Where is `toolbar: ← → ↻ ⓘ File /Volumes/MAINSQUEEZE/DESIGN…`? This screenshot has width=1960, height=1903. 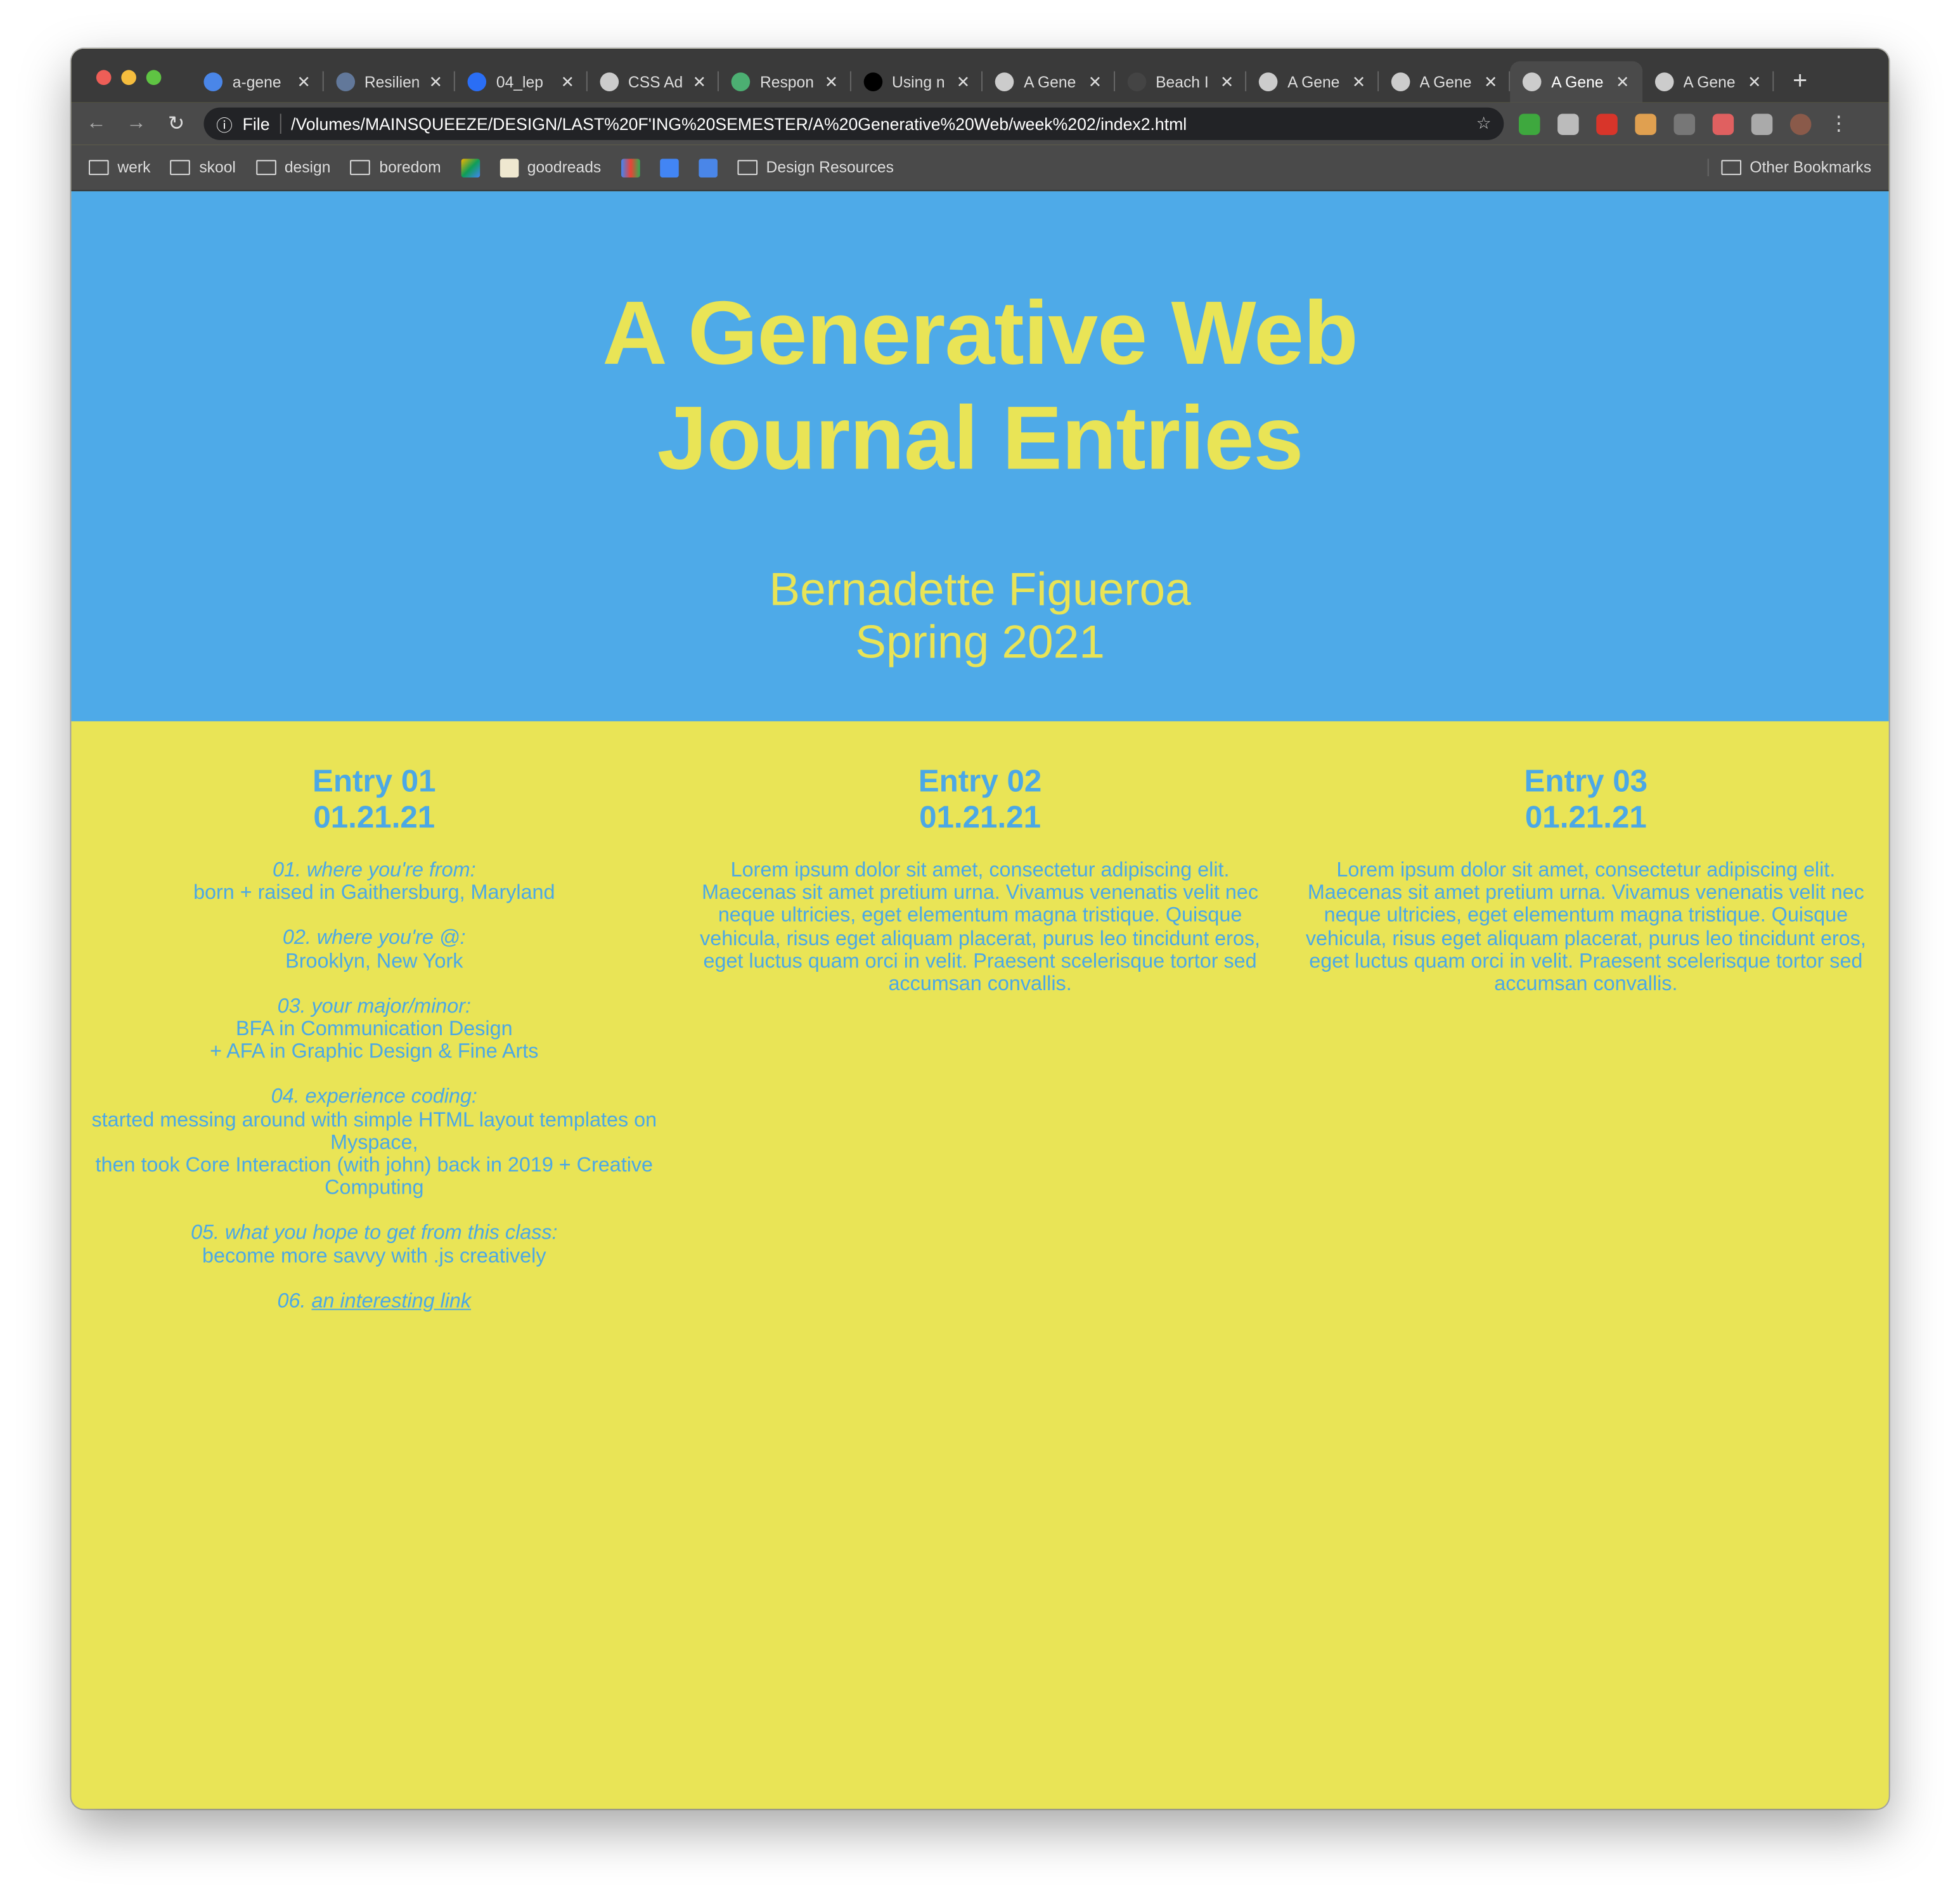 toolbar: ← → ↻ ⓘ File /Volumes/MAINSQUEEZE/DESIGN… is located at coordinates (980, 124).